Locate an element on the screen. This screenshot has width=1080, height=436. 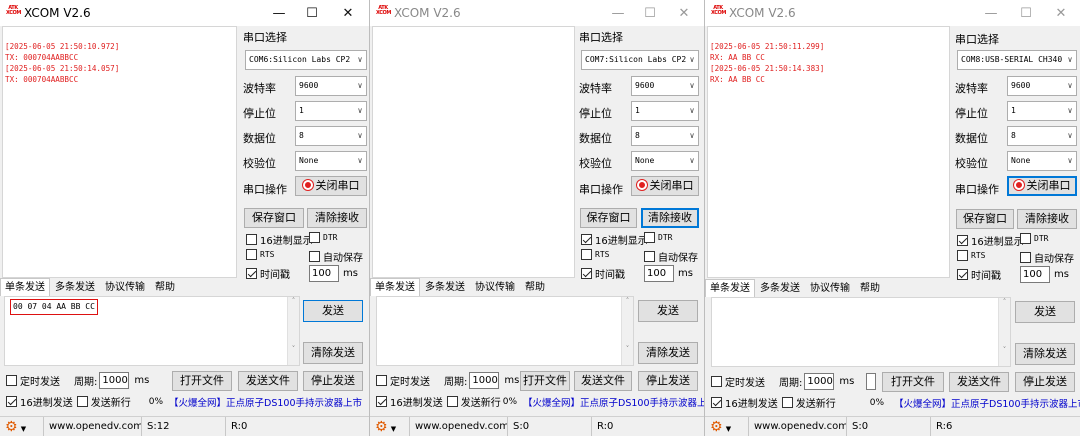
hex-display-checkbox: 16进制显示 is located at coordinates (990, 240).